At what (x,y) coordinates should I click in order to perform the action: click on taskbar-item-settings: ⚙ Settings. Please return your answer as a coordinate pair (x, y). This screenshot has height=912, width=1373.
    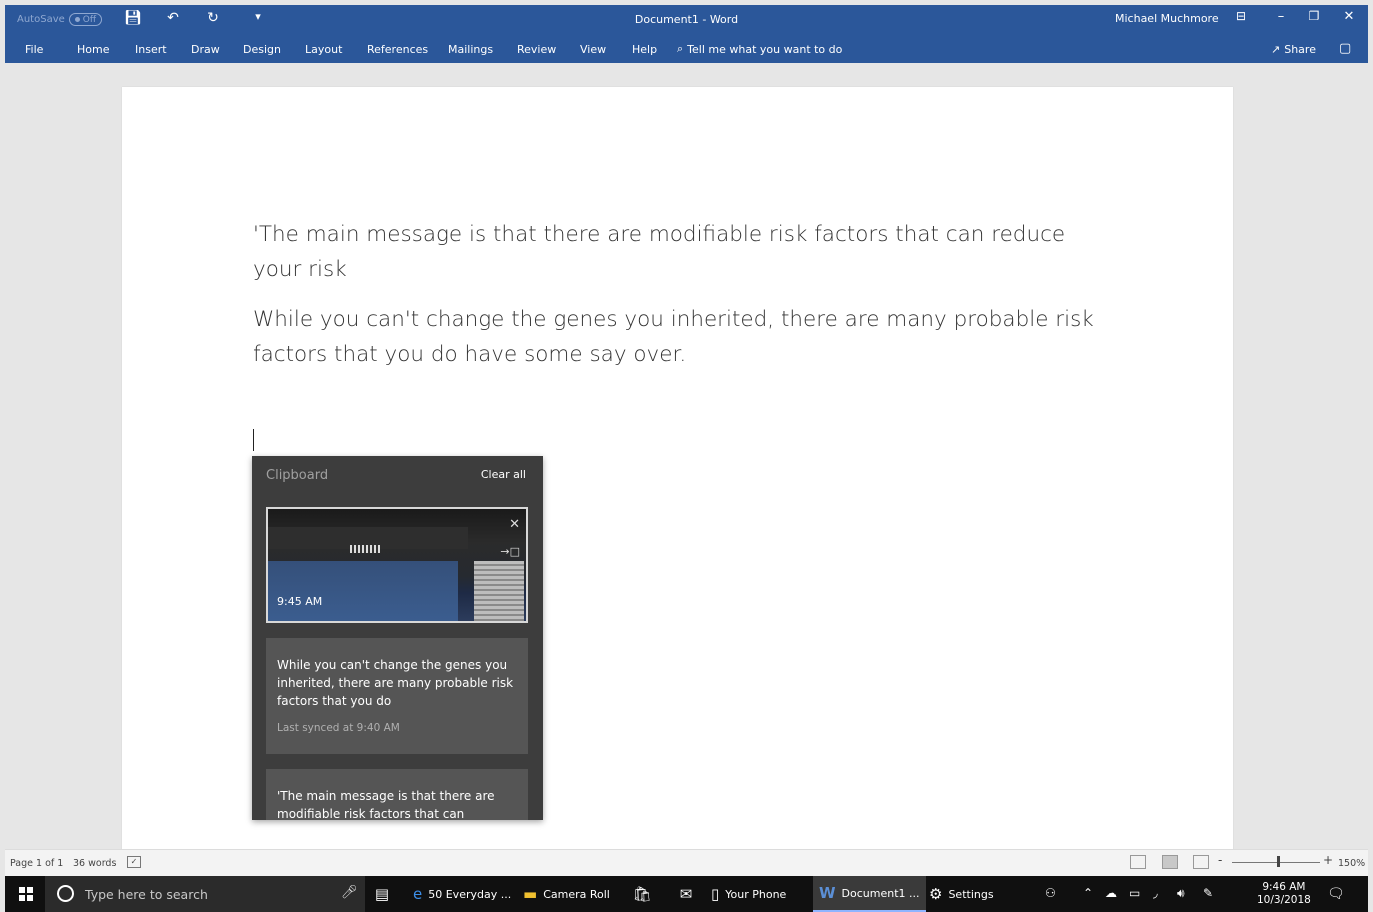
    Looking at the image, I should click on (961, 894).